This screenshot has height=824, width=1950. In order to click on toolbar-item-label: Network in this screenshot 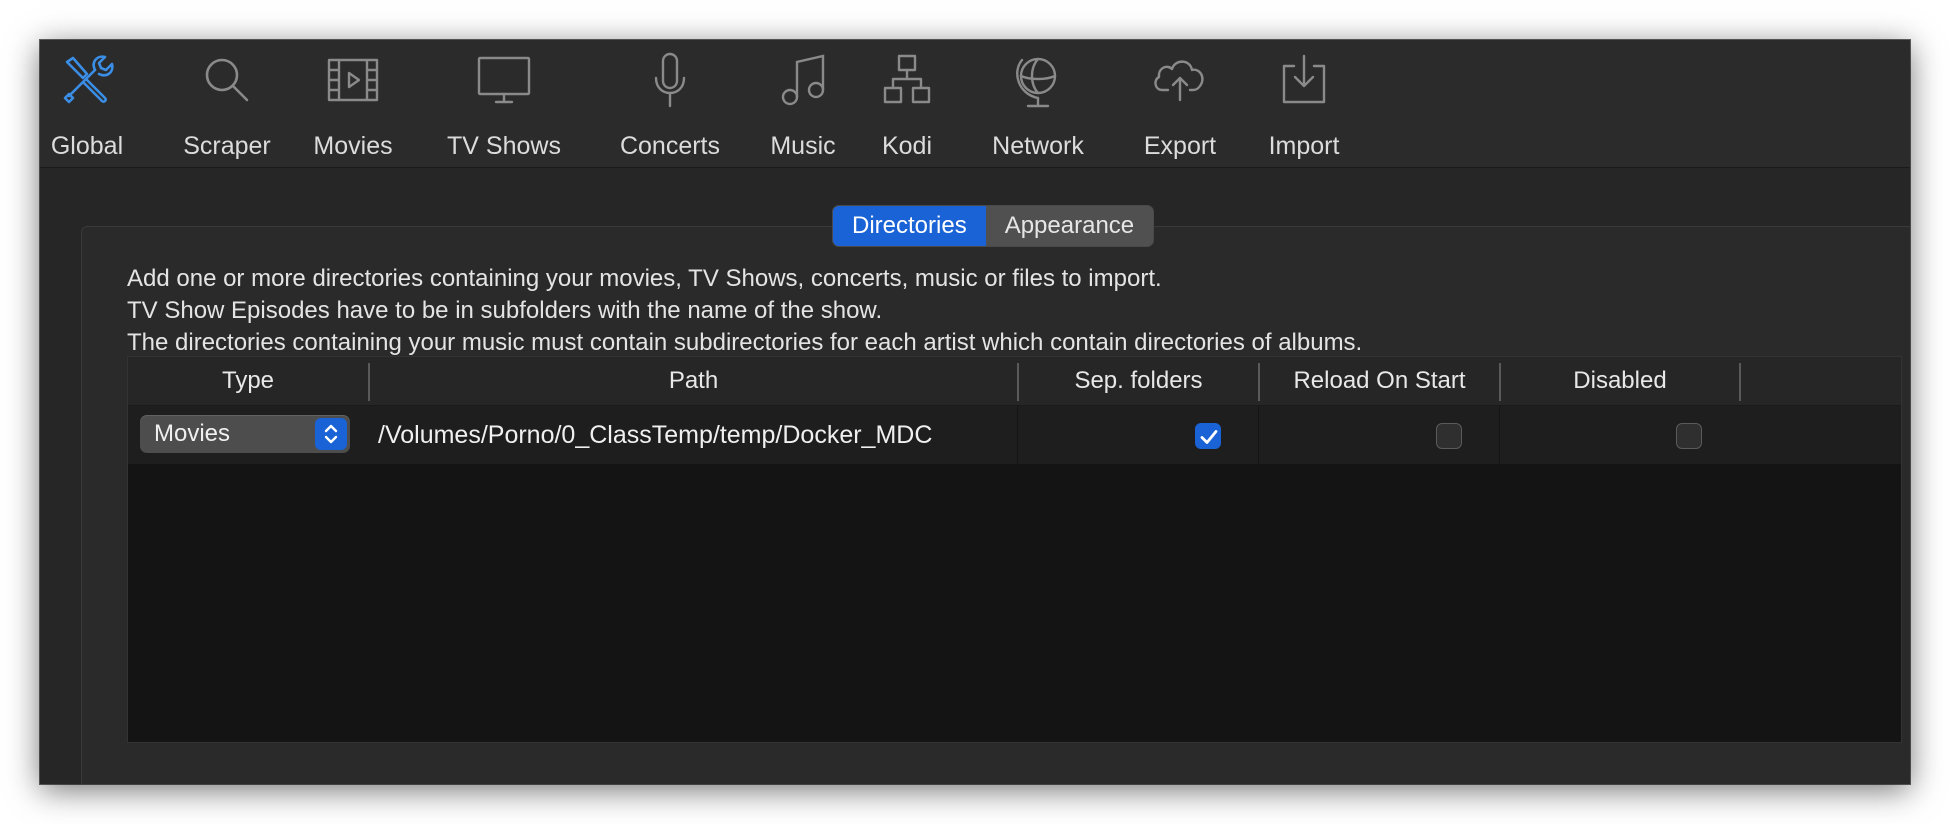, I will do `click(1038, 146)`.